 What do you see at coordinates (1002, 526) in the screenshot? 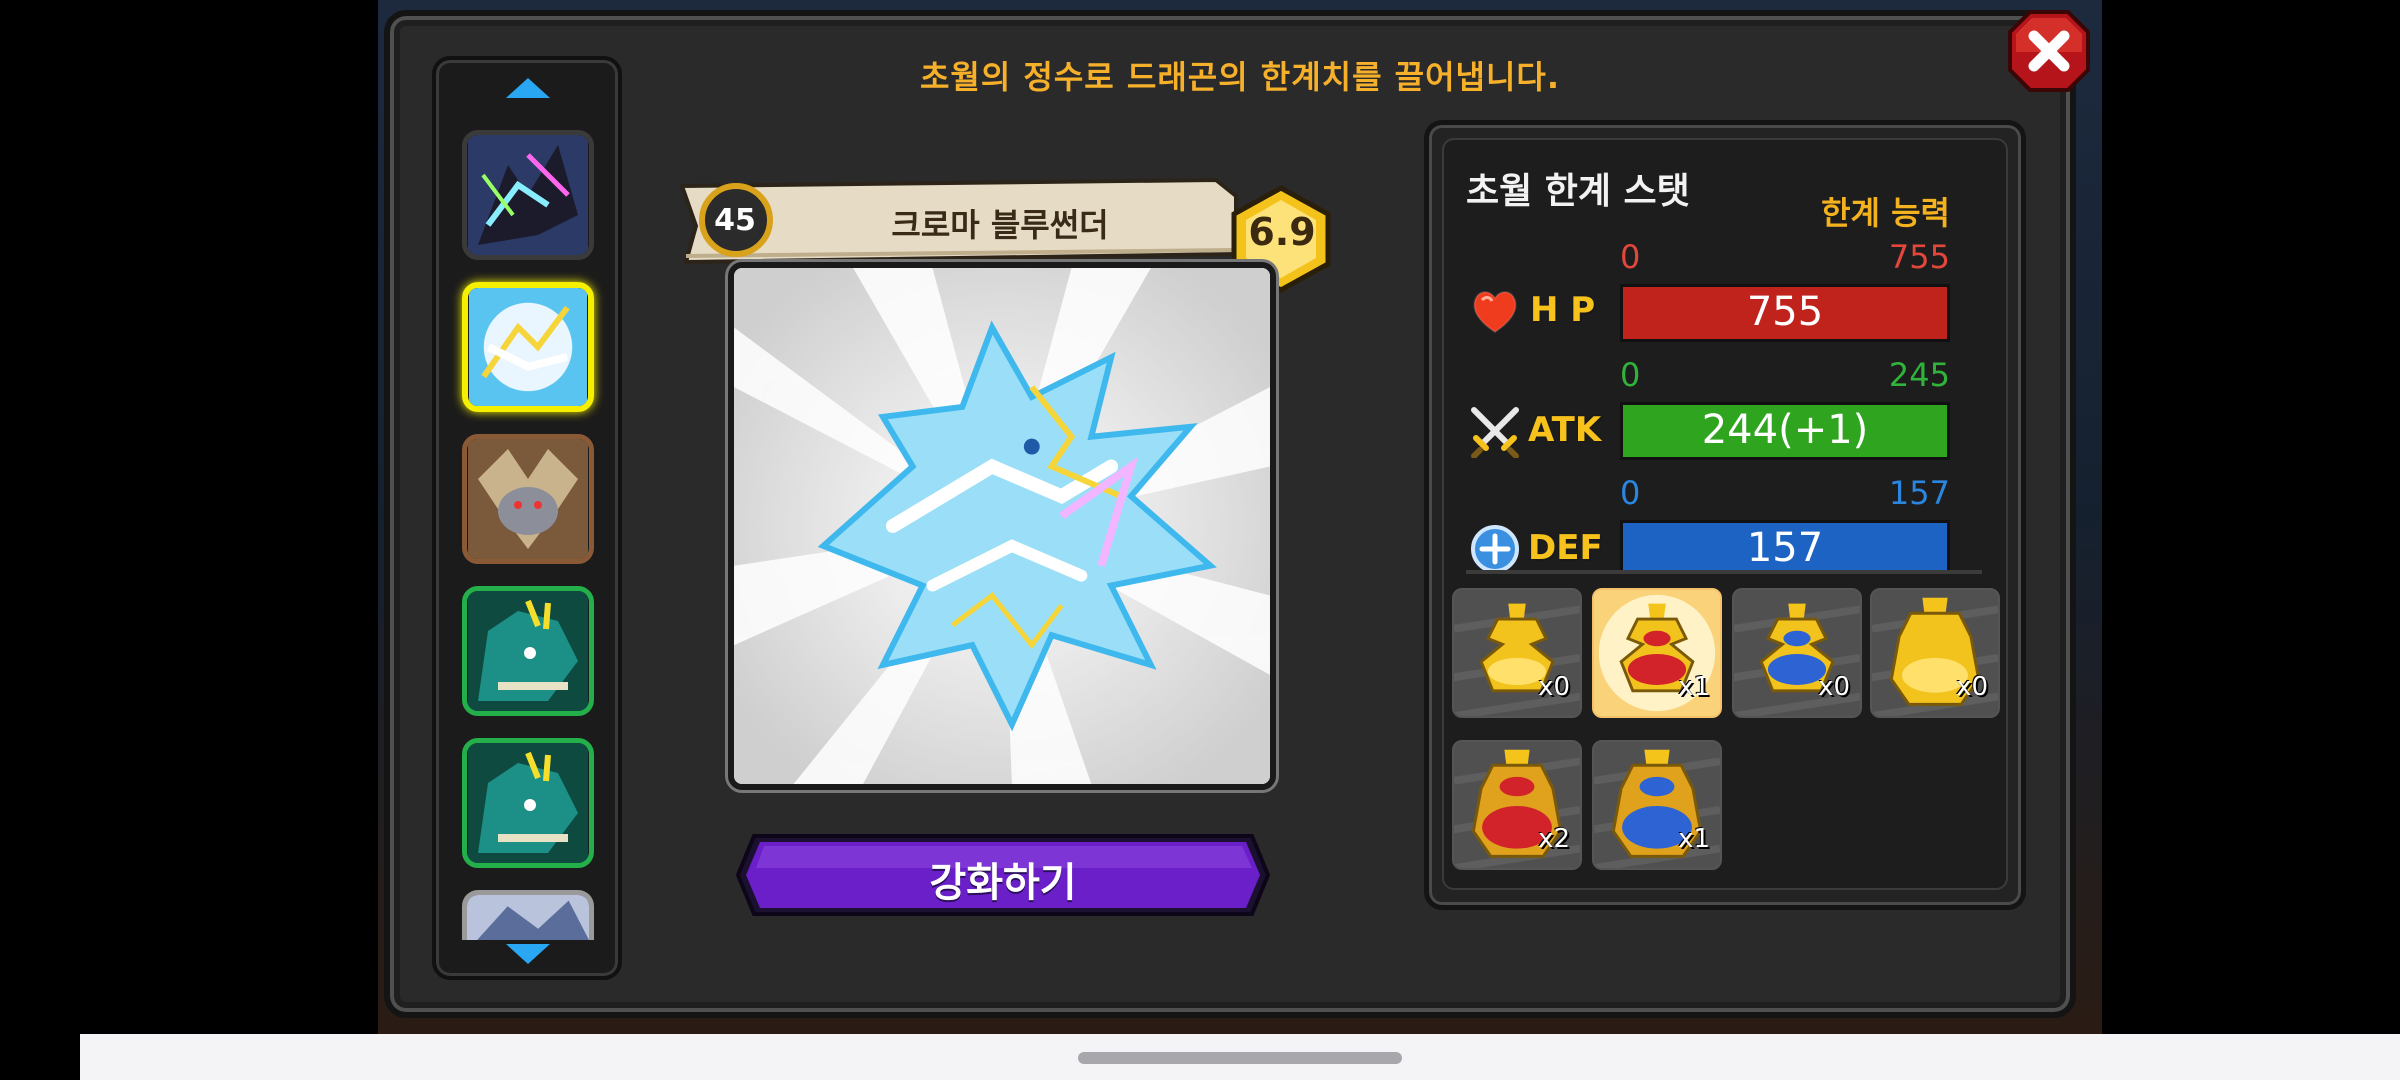
I see `dragon-portrait` at bounding box center [1002, 526].